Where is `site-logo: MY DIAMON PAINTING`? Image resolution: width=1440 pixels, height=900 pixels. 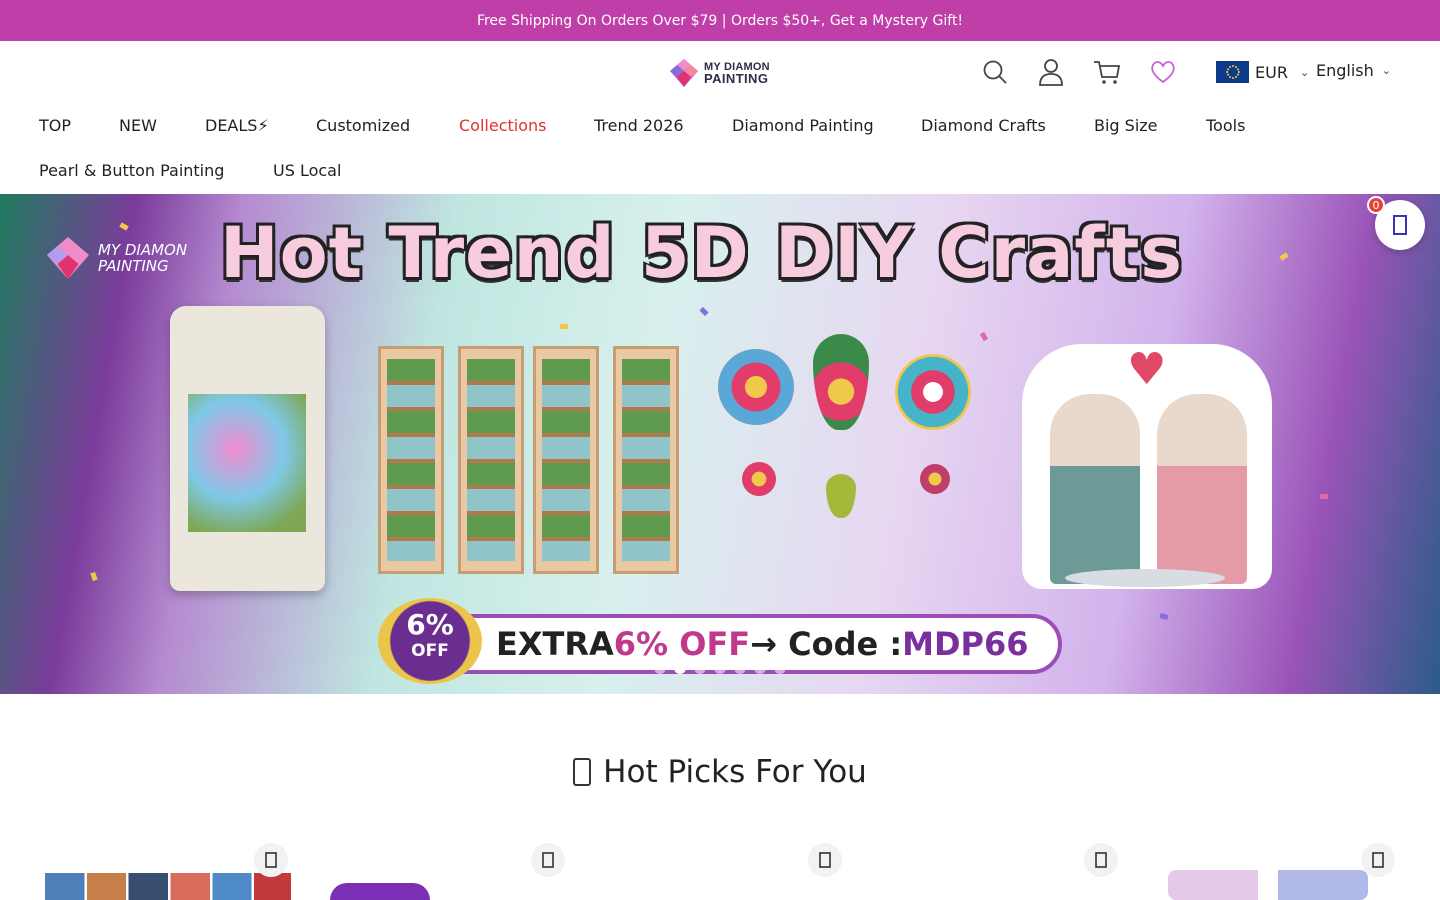 site-logo: MY DIAMON PAINTING is located at coordinates (719, 73).